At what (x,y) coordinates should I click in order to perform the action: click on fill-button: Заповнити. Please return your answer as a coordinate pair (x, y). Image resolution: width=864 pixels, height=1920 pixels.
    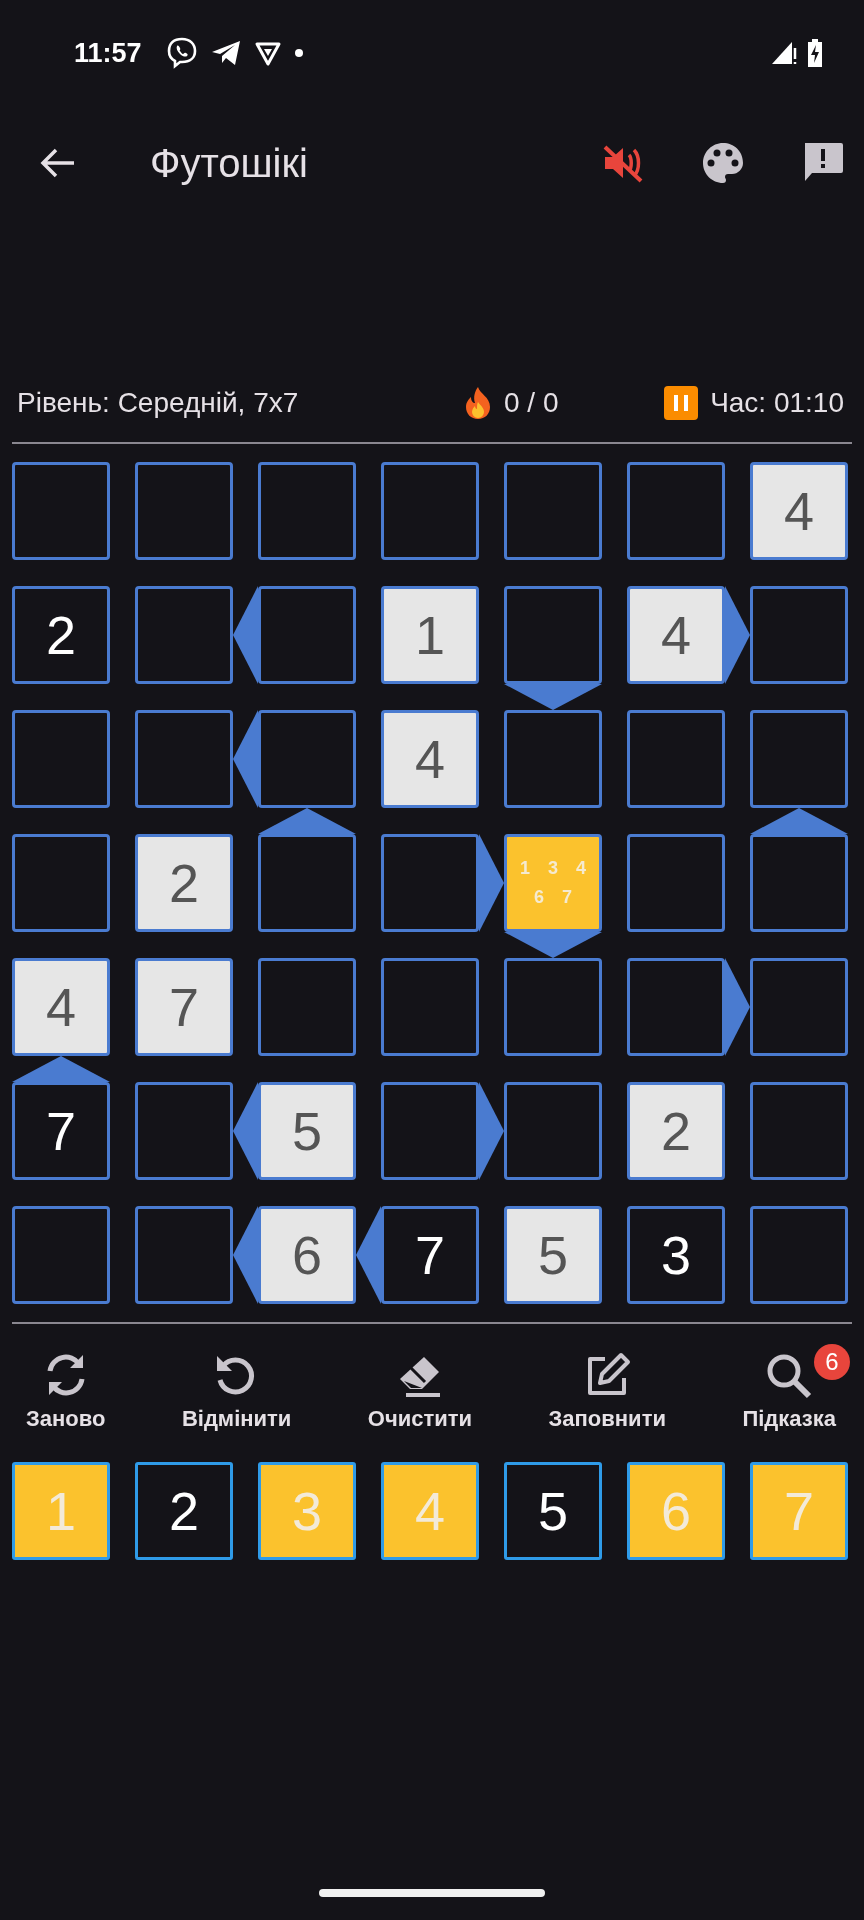
    Looking at the image, I should click on (607, 1392).